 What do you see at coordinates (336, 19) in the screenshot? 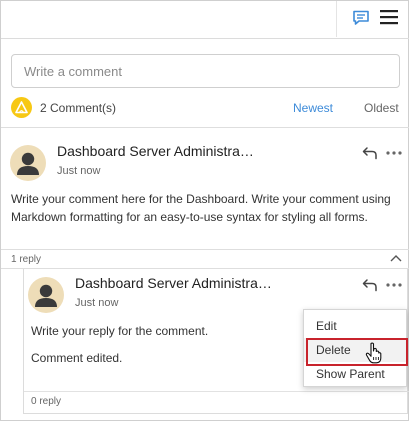
I see `toolbar-divider` at bounding box center [336, 19].